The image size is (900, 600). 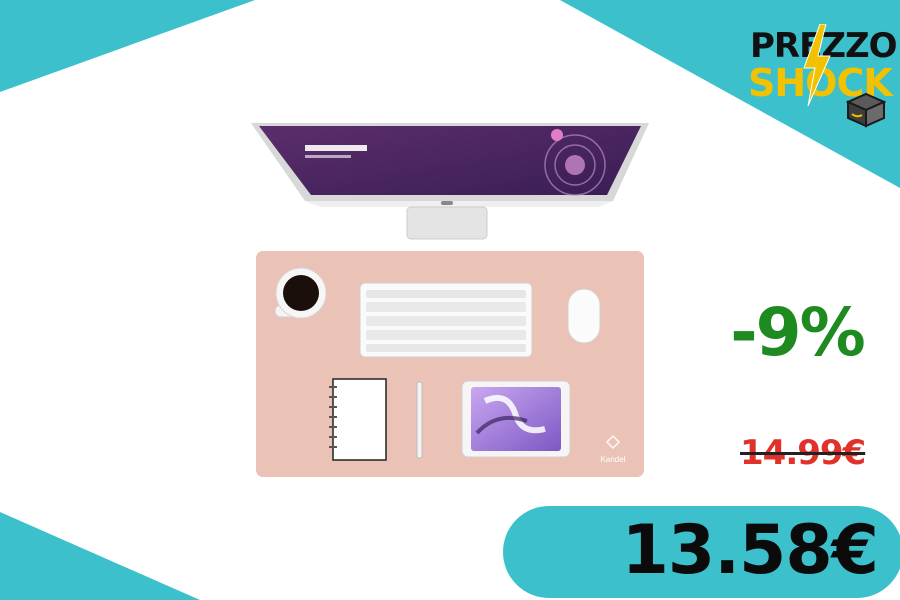 What do you see at coordinates (358, 419) in the screenshot?
I see `notebook` at bounding box center [358, 419].